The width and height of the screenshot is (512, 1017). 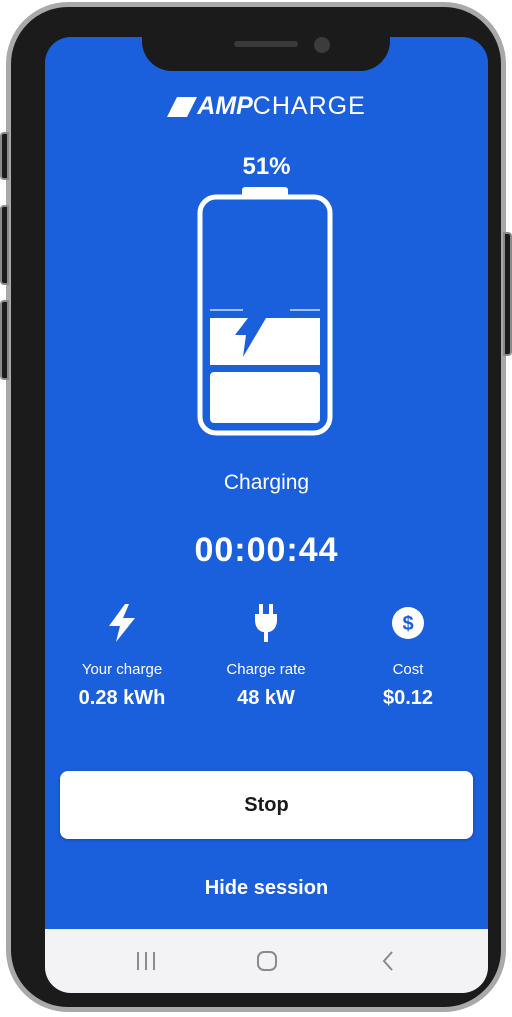 I want to click on plug-icon, so click(x=266, y=623).